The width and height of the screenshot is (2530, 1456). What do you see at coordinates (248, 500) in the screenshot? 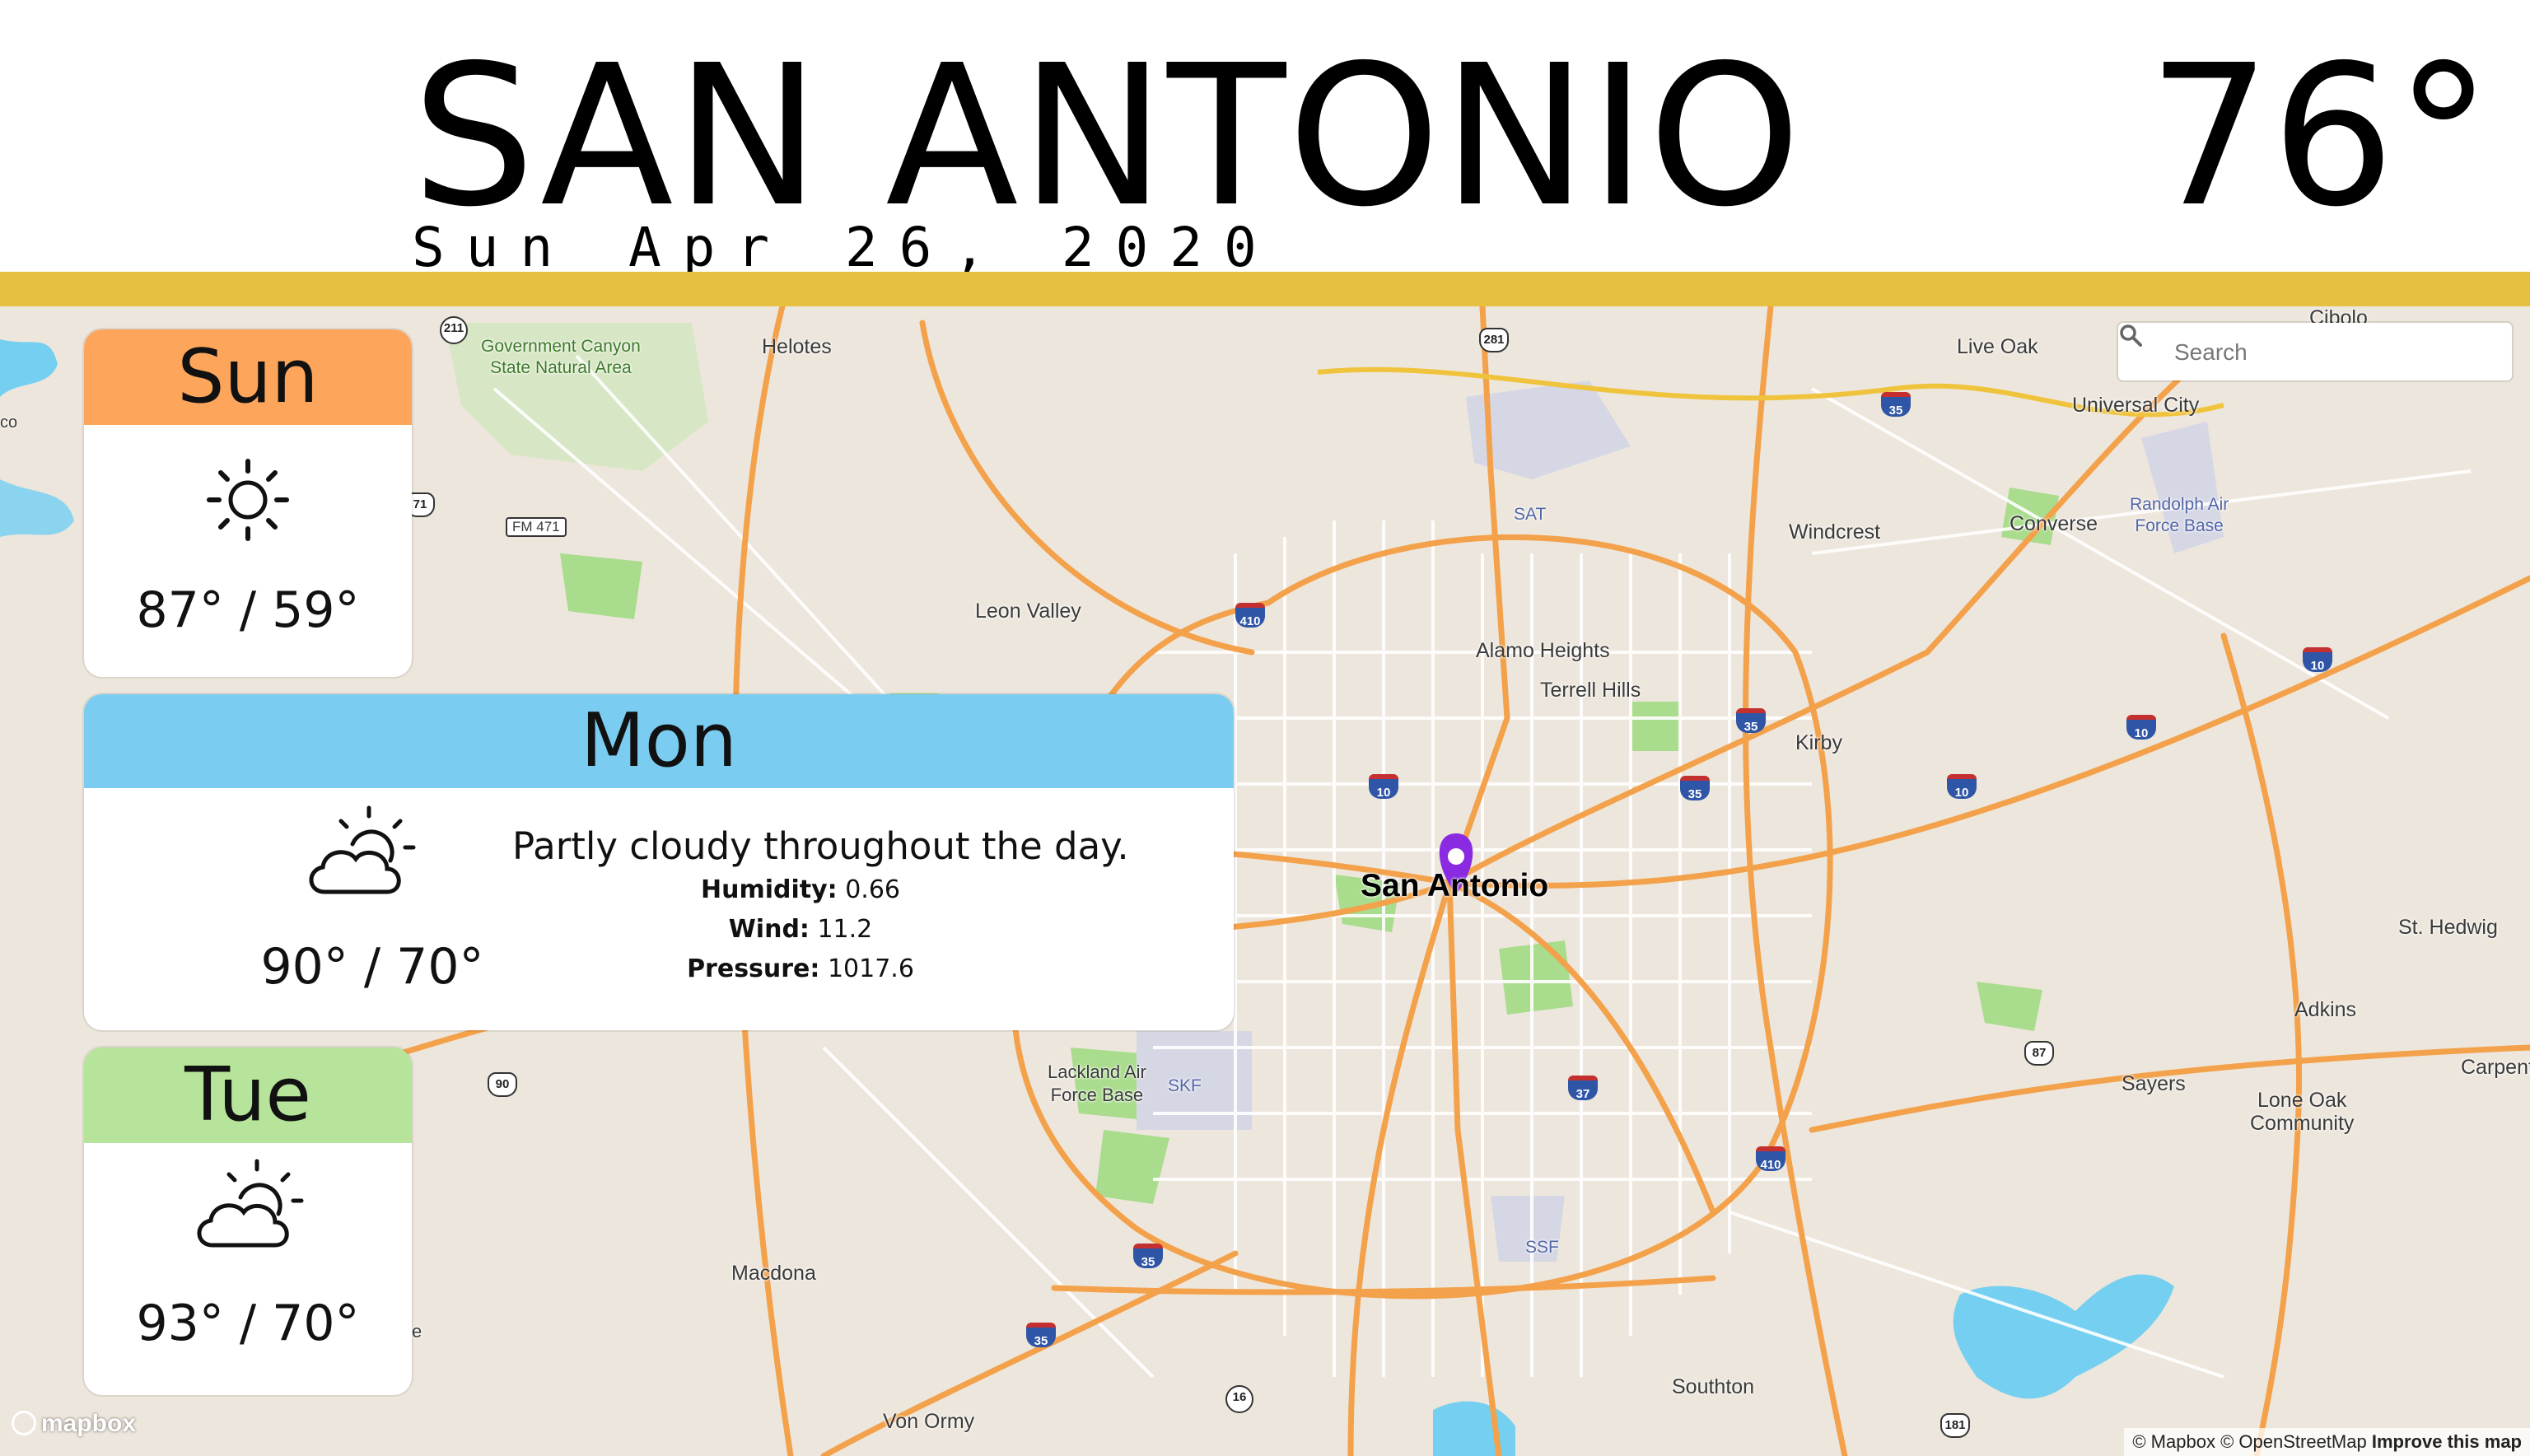
I see `sunny-icon` at bounding box center [248, 500].